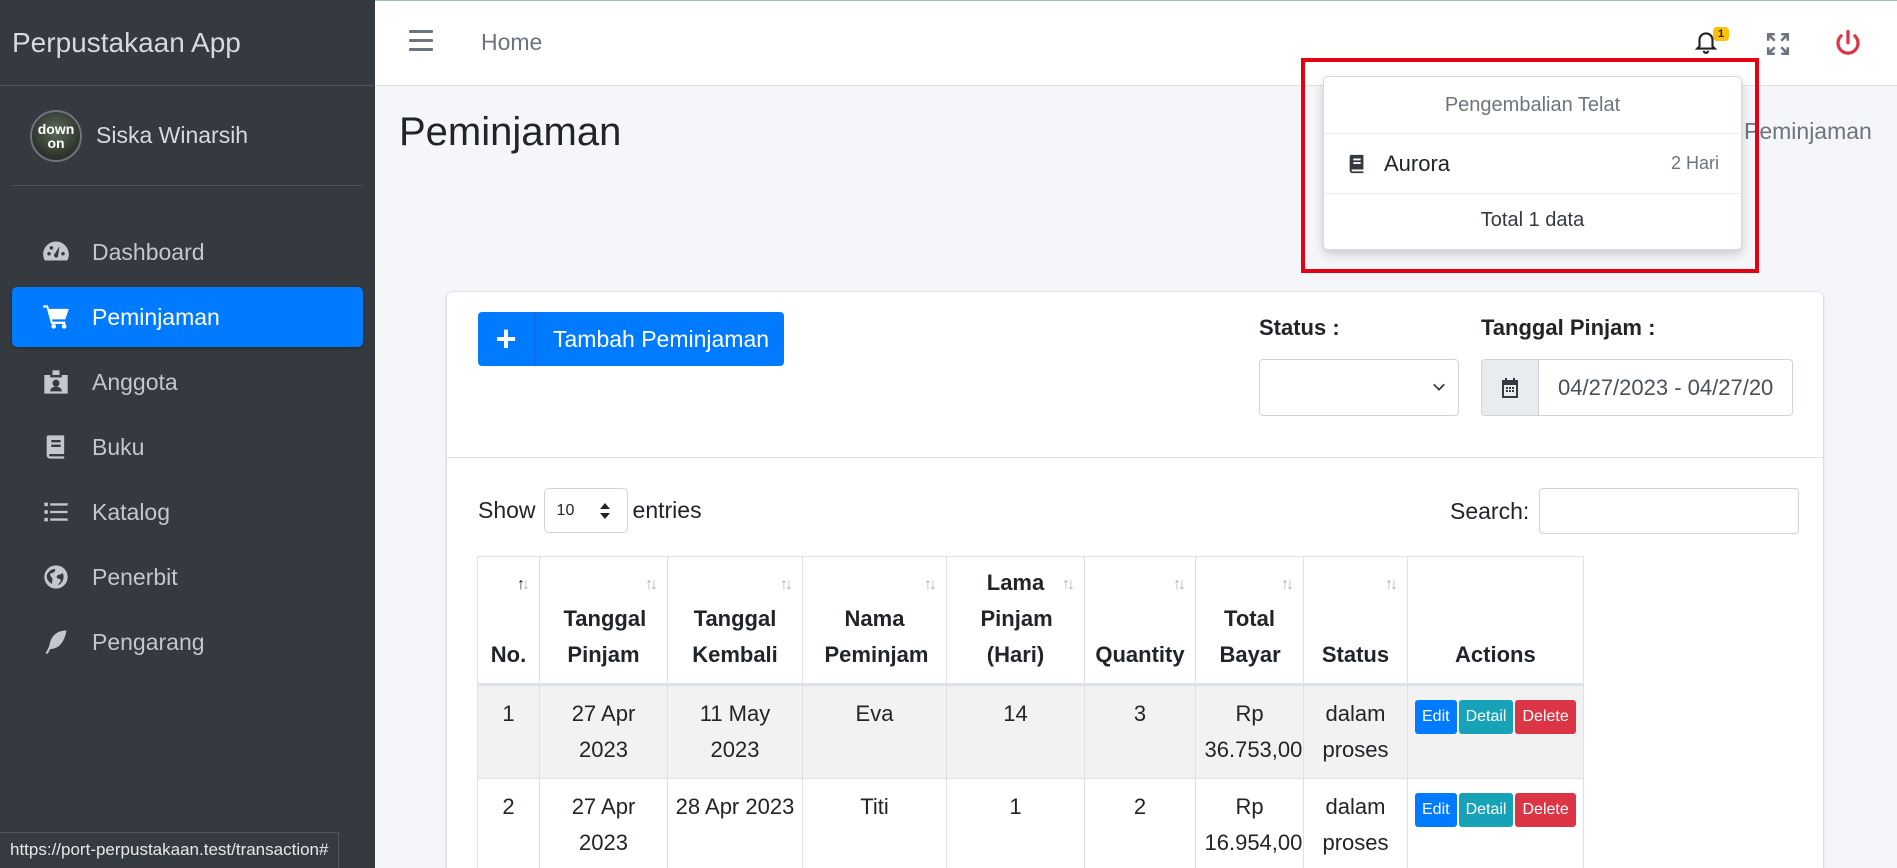 The width and height of the screenshot is (1897, 868). Describe the element at coordinates (565, 510) in the screenshot. I see `entries-value: 10` at that location.